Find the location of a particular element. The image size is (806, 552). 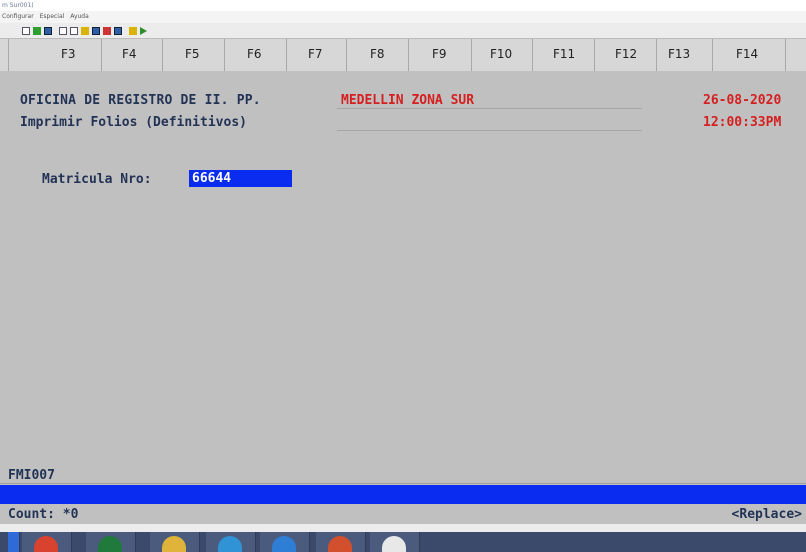

taskbar-app-excel is located at coordinates (111, 542).